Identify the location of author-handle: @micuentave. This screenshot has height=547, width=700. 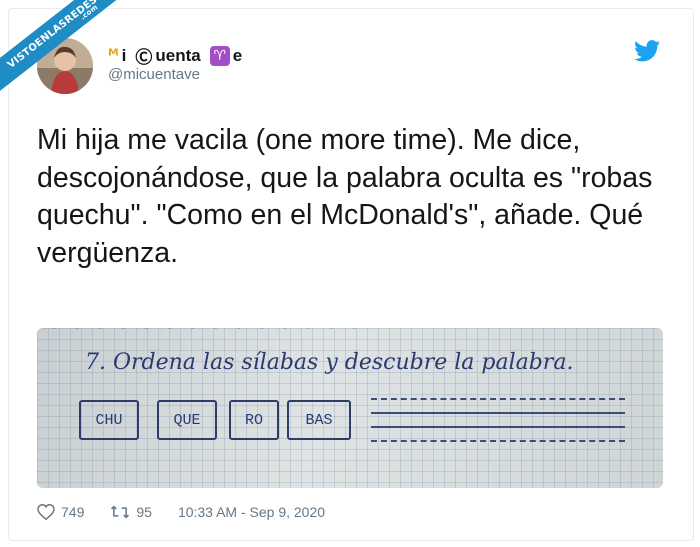
(154, 74).